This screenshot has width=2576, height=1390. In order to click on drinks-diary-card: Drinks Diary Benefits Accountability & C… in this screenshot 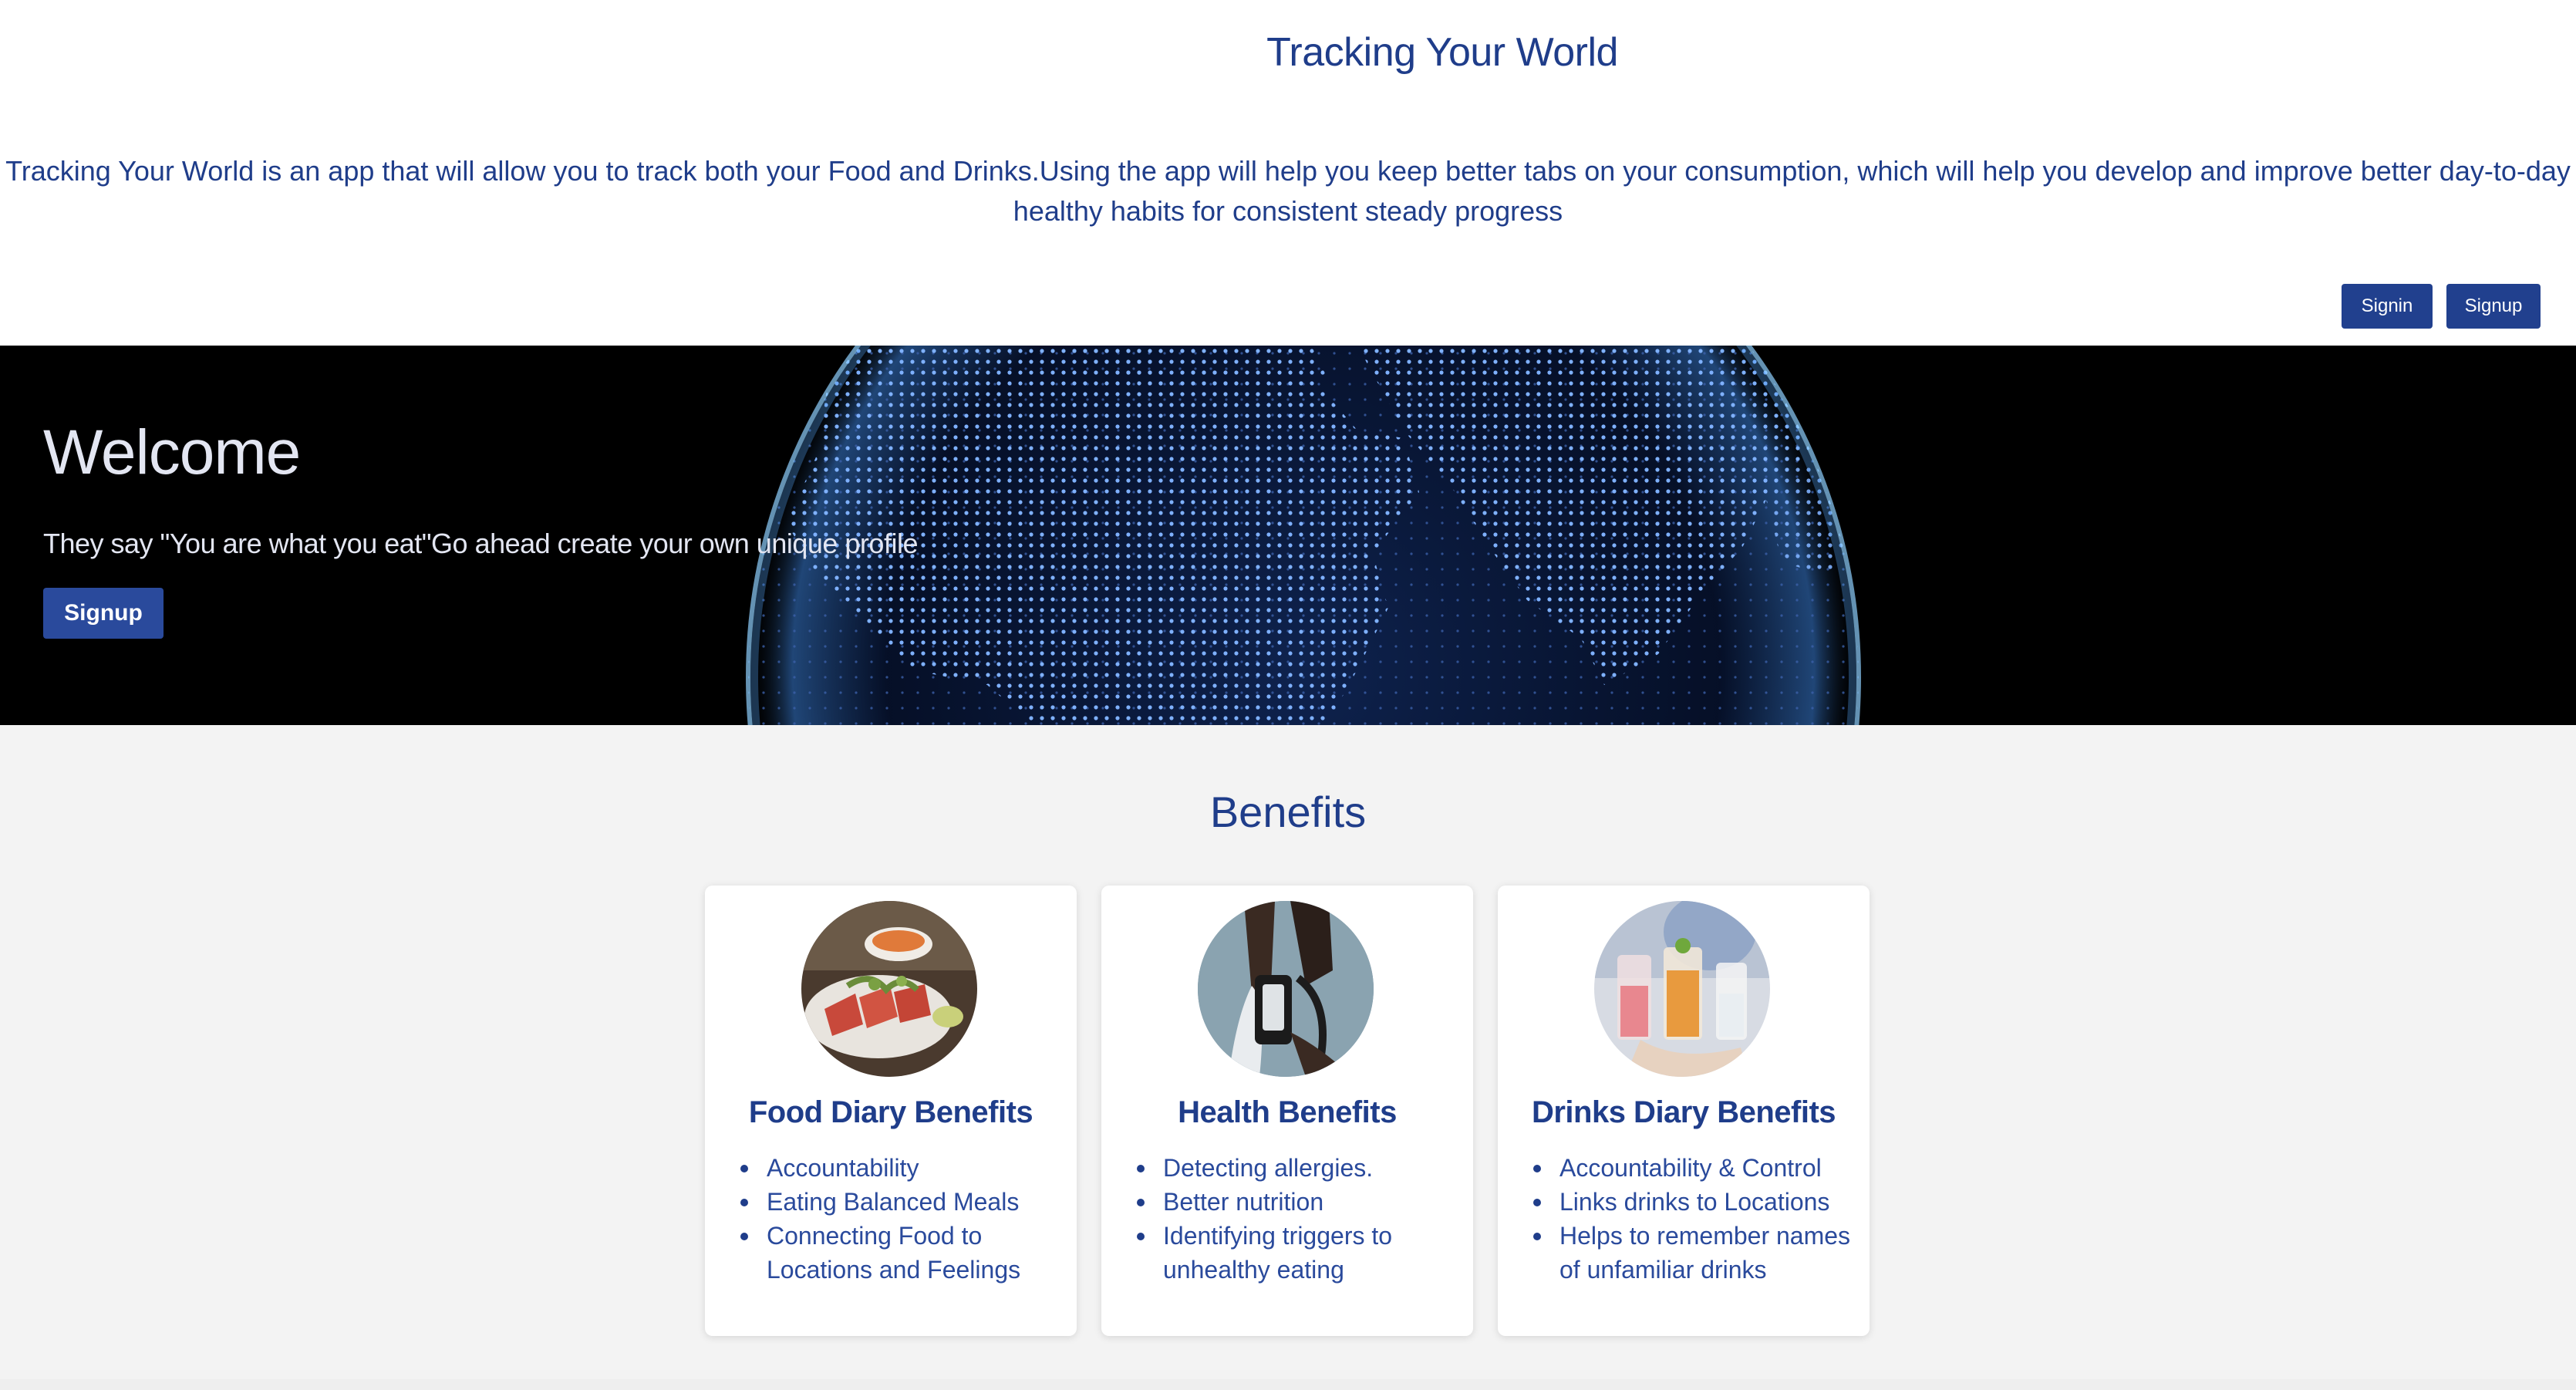, I will do `click(1684, 1111)`.